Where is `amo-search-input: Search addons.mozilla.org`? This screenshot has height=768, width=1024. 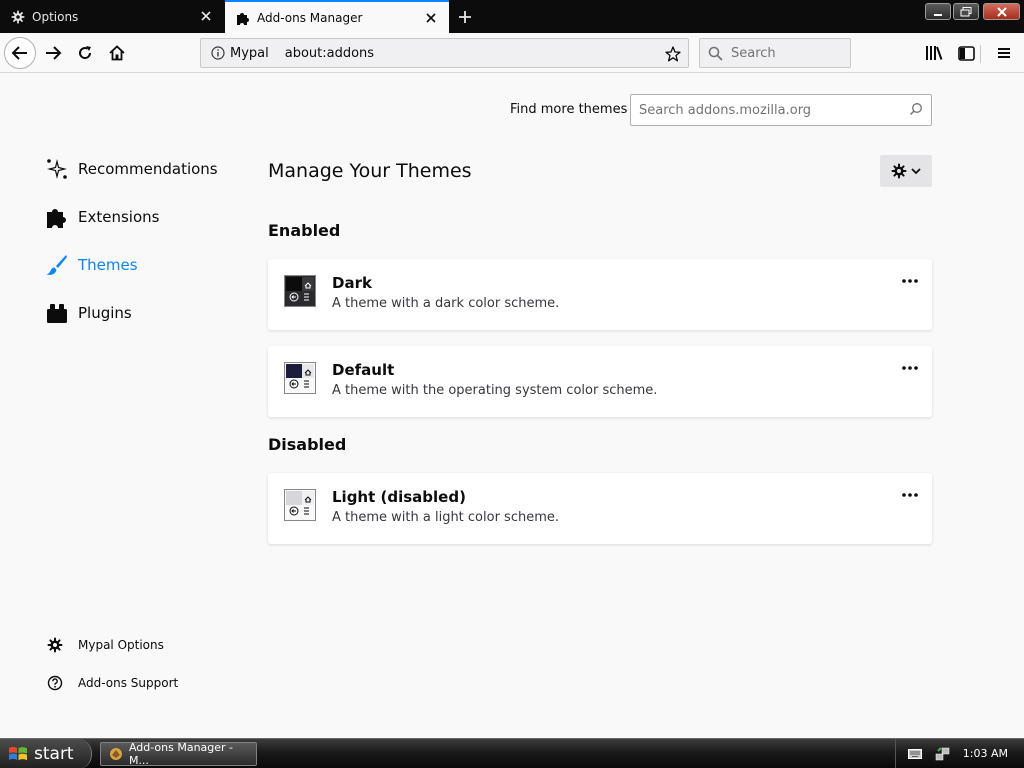
amo-search-input: Search addons.mozilla.org is located at coordinates (781, 110).